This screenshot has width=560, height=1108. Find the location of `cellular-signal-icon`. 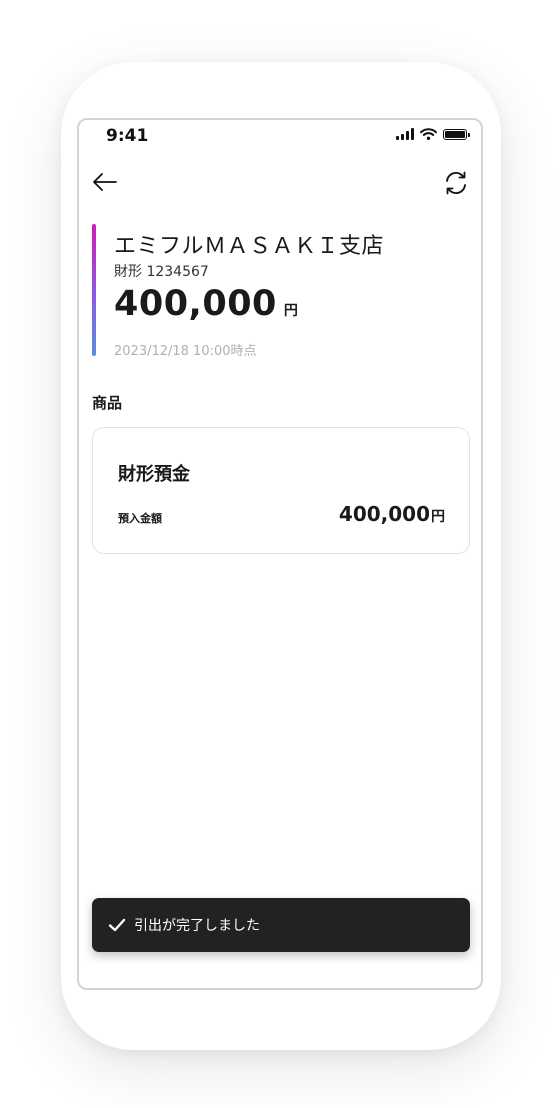

cellular-signal-icon is located at coordinates (405, 134).